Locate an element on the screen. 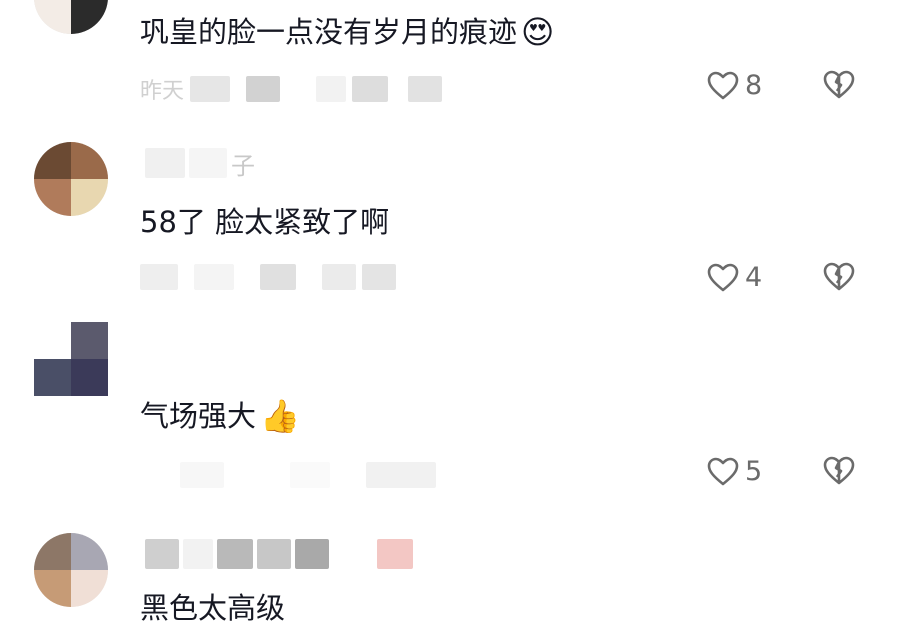 Image resolution: width=900 pixels, height=631 pixels. timestamp: 昨天 is located at coordinates (162, 91).